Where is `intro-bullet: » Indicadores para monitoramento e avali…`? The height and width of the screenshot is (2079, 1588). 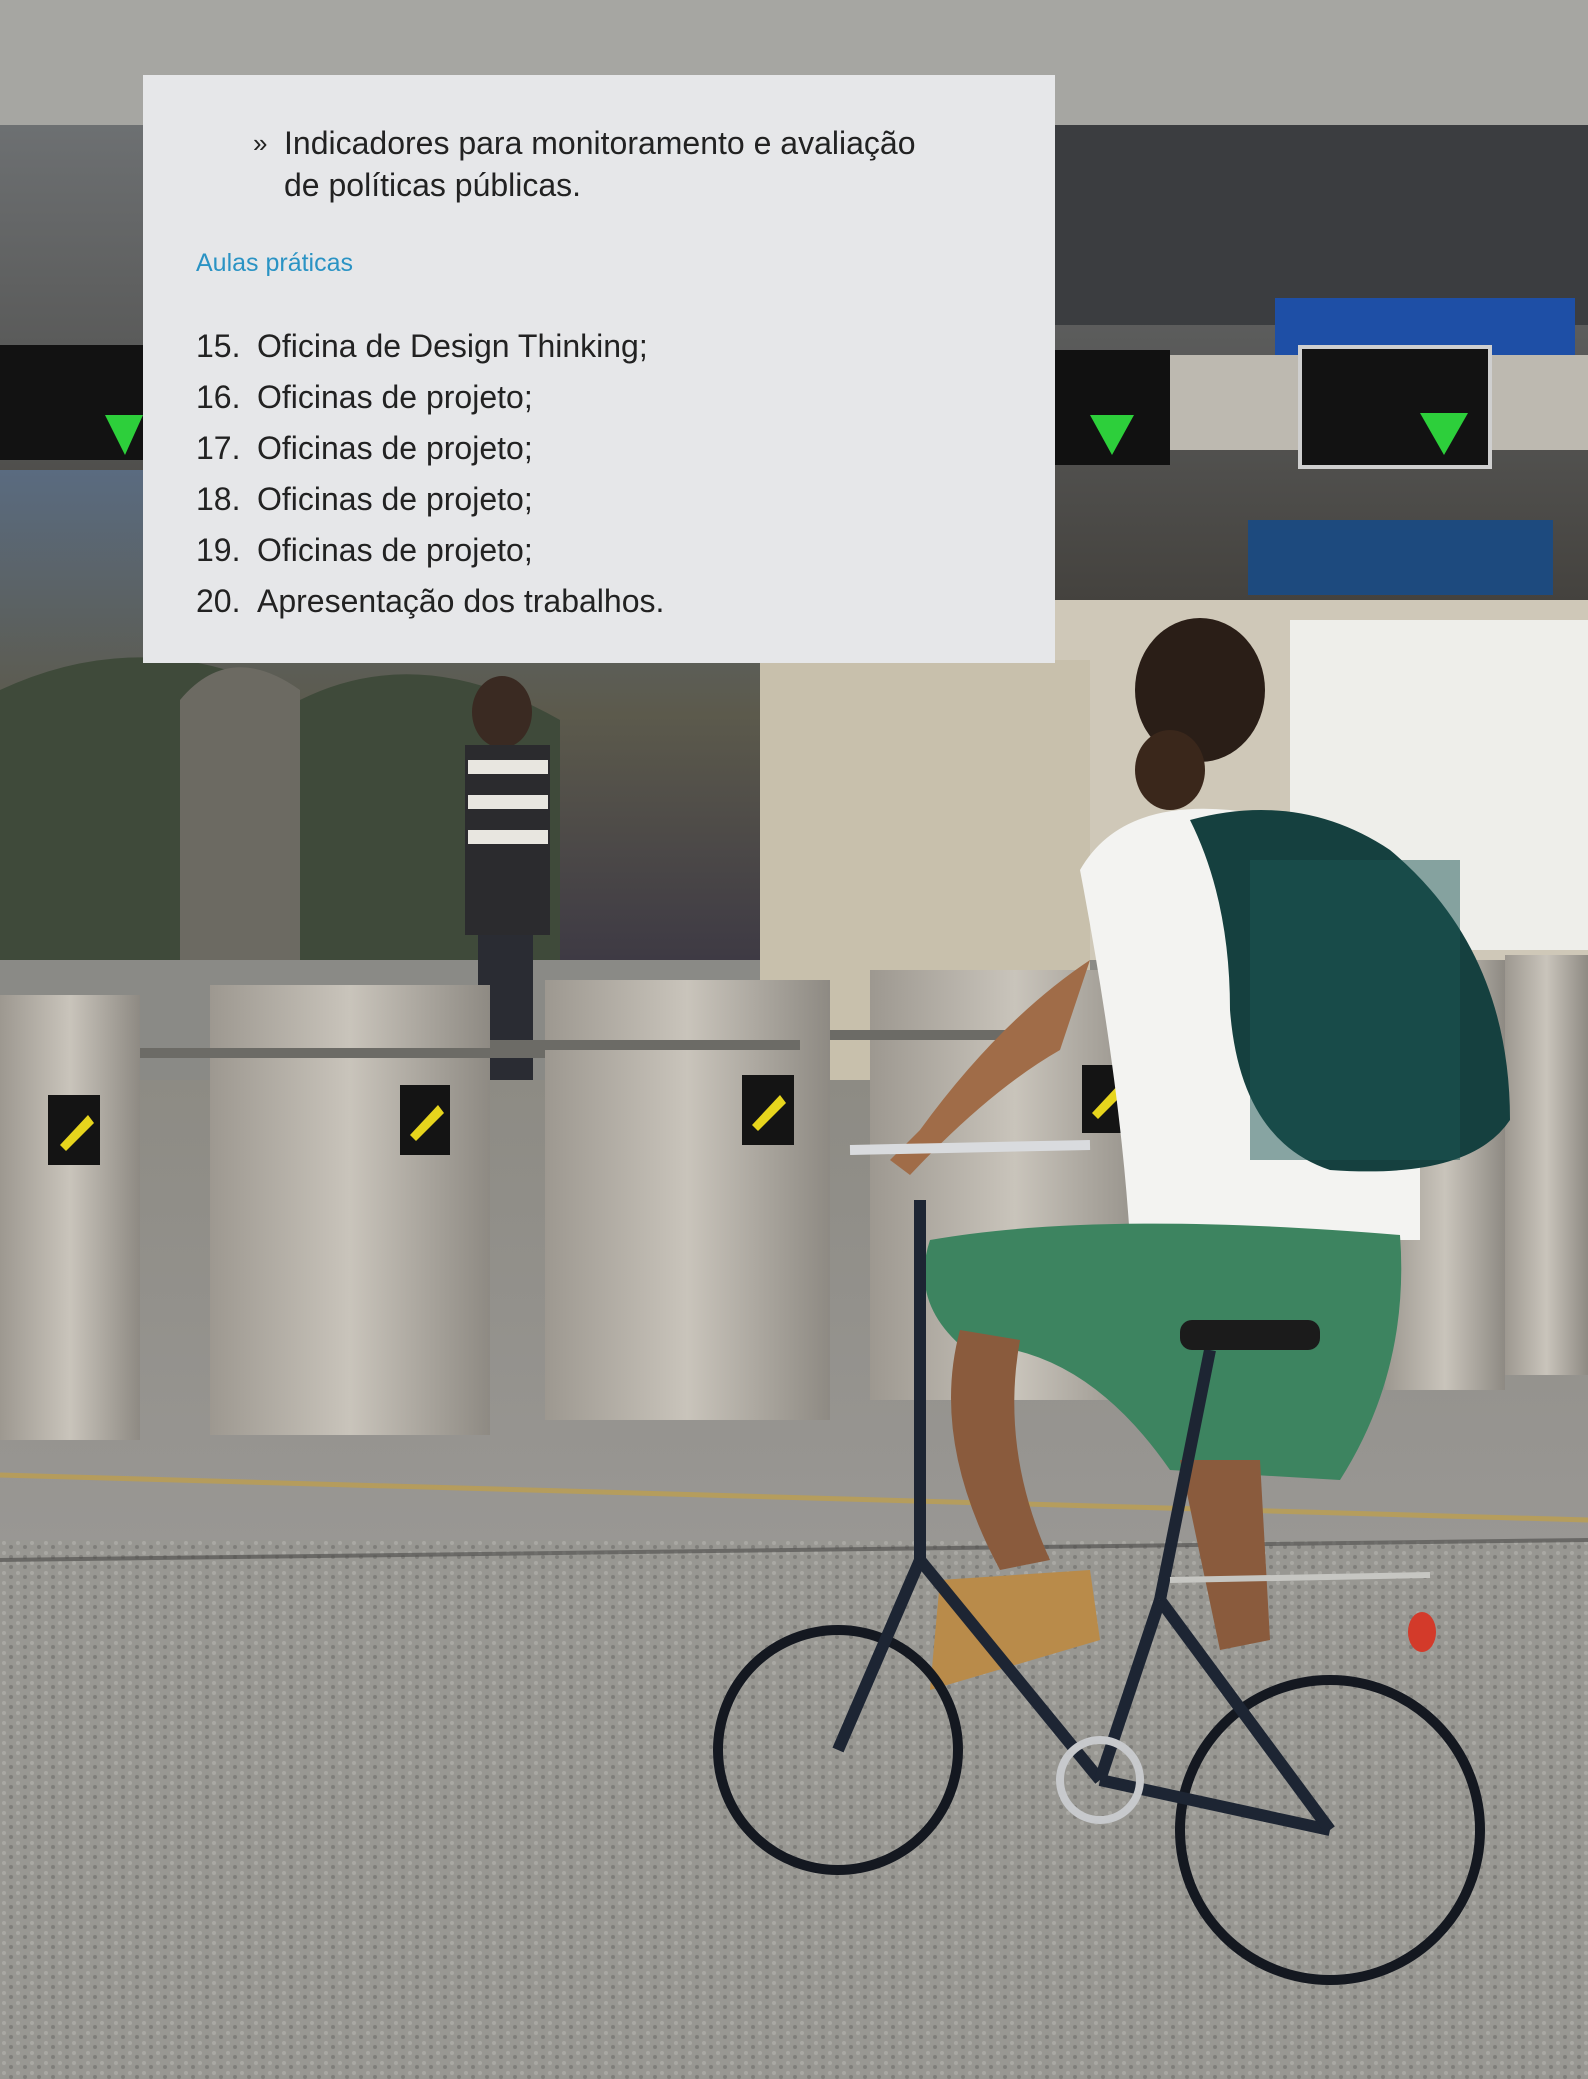 intro-bullet: » Indicadores para monitoramento e avali… is located at coordinates (593, 164).